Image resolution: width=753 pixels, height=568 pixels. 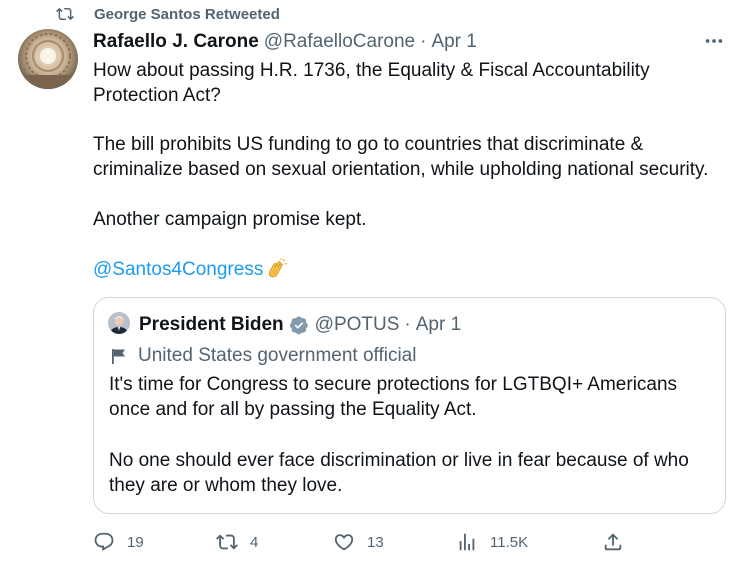 I want to click on share-button, so click(x=613, y=542).